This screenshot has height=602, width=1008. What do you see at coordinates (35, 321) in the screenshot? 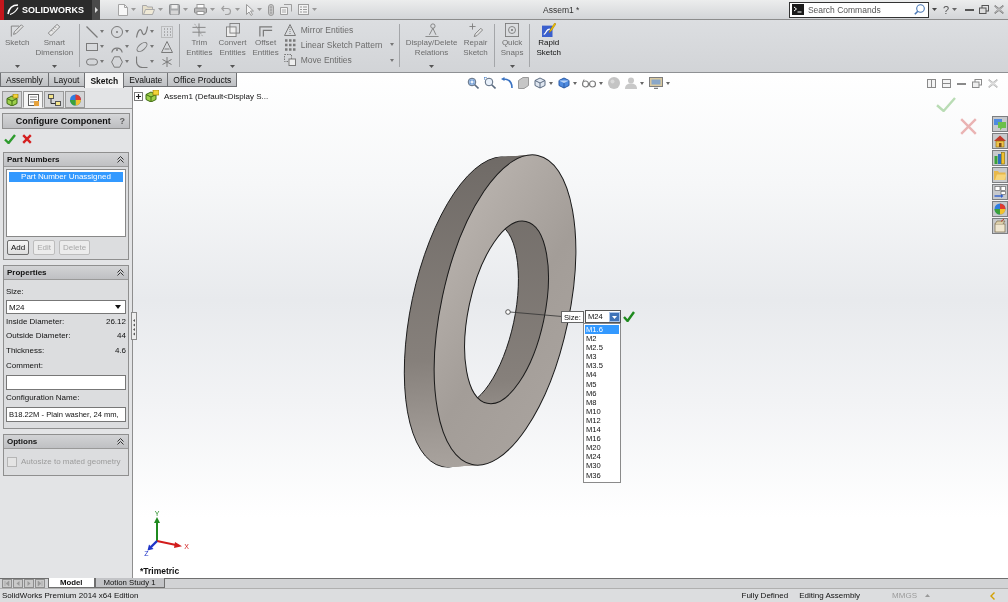
I see `property-label: Inside Diameter:` at bounding box center [35, 321].